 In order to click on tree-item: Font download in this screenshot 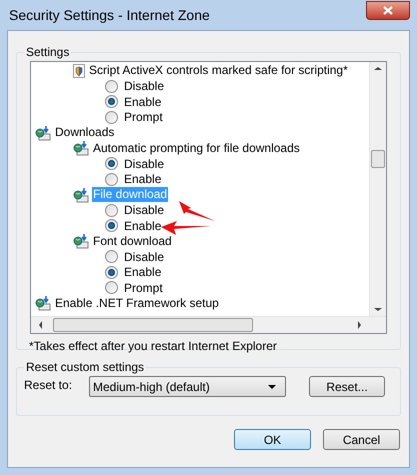, I will do `click(132, 241)`.